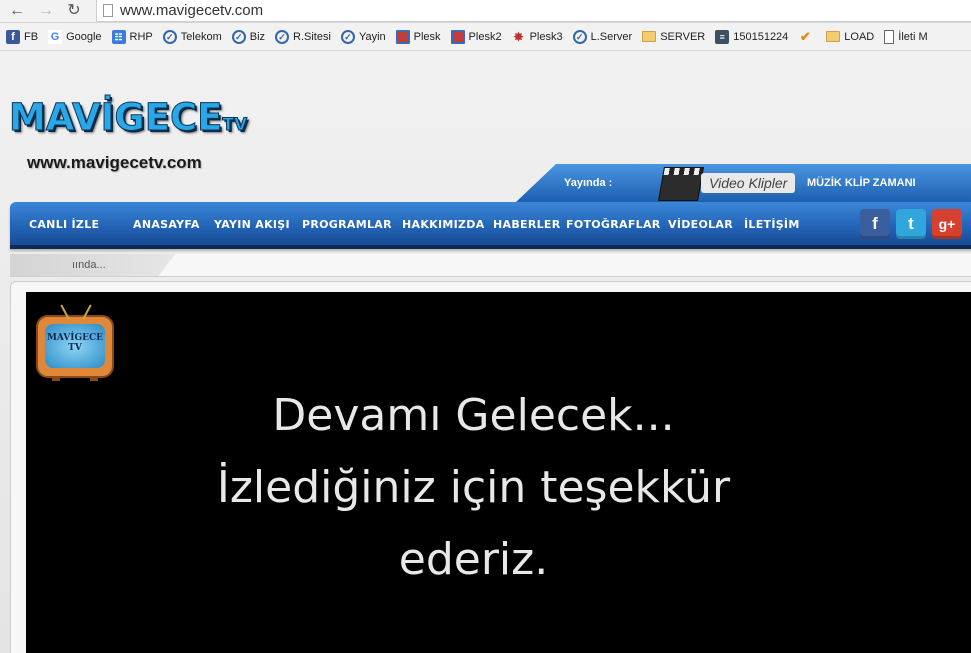 The width and height of the screenshot is (971, 653). What do you see at coordinates (602, 36) in the screenshot?
I see `bookmark-lserver: ✓ L.Server` at bounding box center [602, 36].